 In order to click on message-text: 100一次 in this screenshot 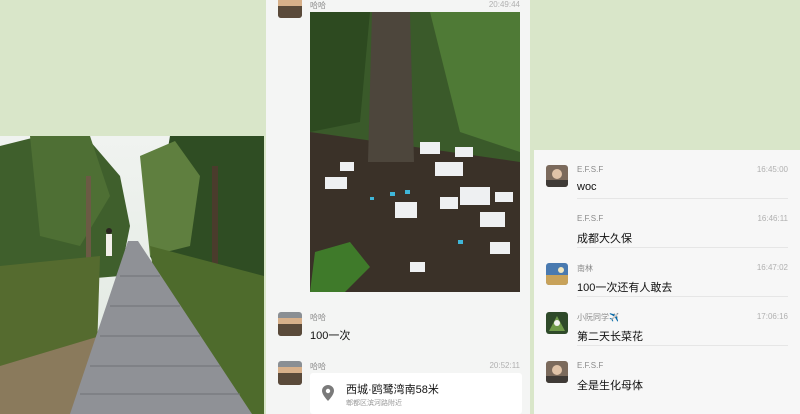, I will do `click(330, 336)`.